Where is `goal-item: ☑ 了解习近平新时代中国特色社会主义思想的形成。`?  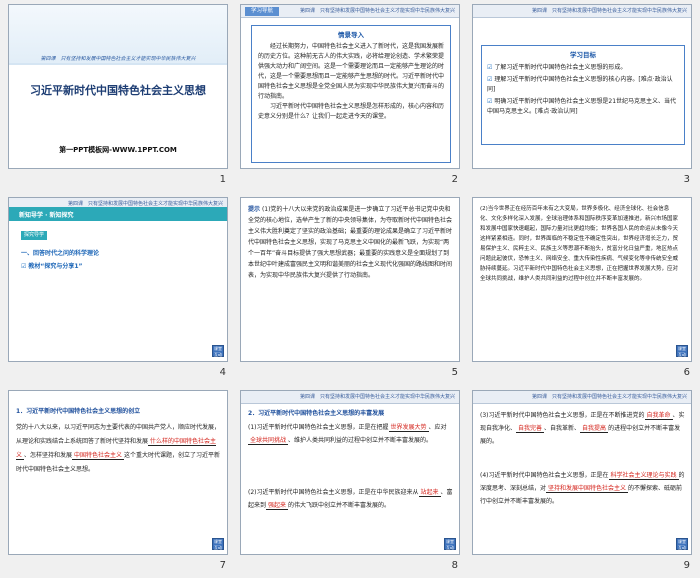
goal-item: ☑ 了解习近平新时代中国特色社会主义思想的形成。 is located at coordinates (557, 67).